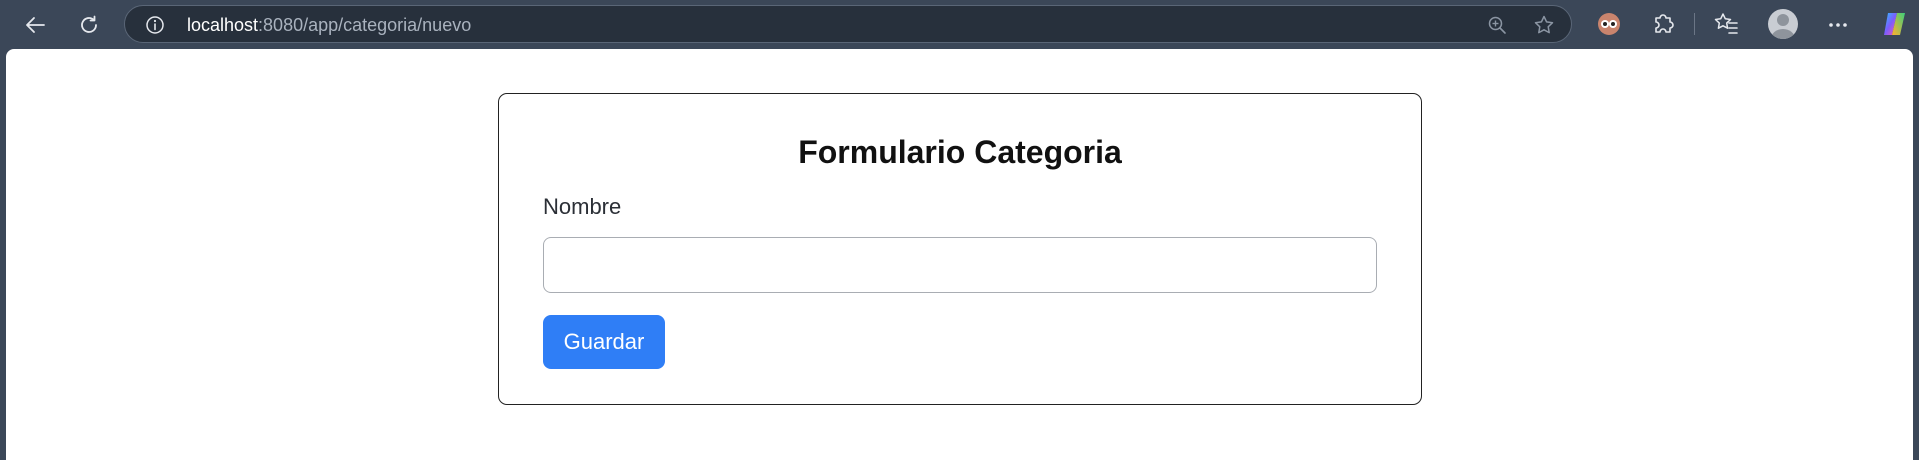 The width and height of the screenshot is (1919, 460). I want to click on avatar-icon, so click(1783, 26).